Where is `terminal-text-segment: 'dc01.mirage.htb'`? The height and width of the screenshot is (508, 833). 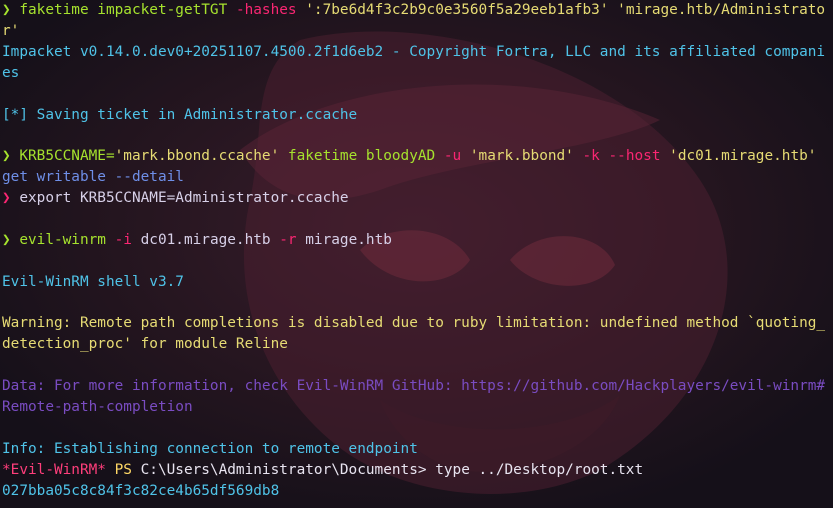 terminal-text-segment: 'dc01.mirage.htb' is located at coordinates (738, 156).